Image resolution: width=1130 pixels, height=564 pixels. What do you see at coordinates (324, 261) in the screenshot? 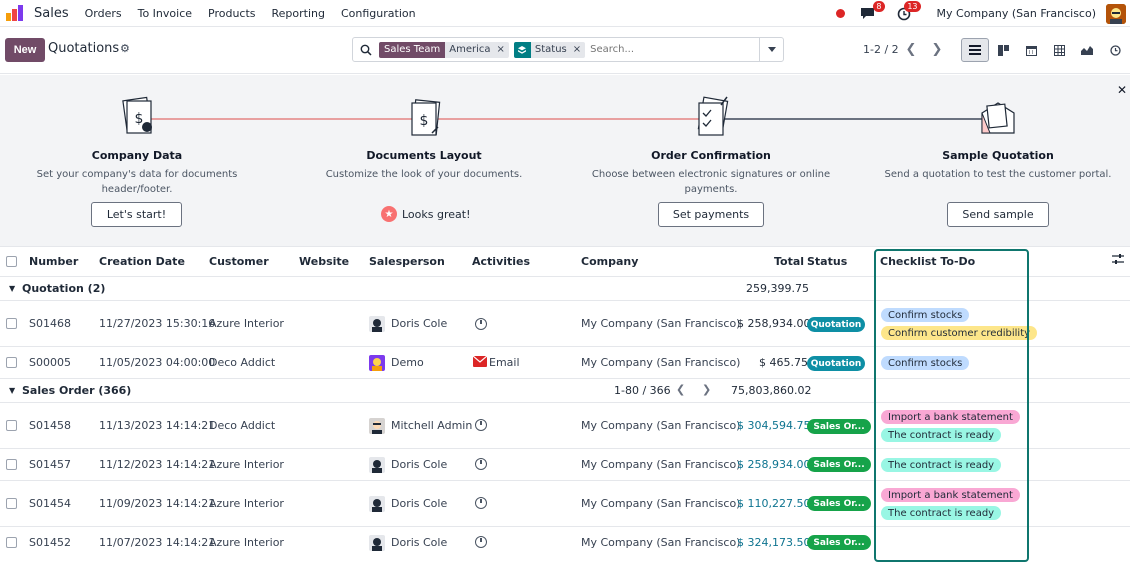
I see `header-website: Website` at bounding box center [324, 261].